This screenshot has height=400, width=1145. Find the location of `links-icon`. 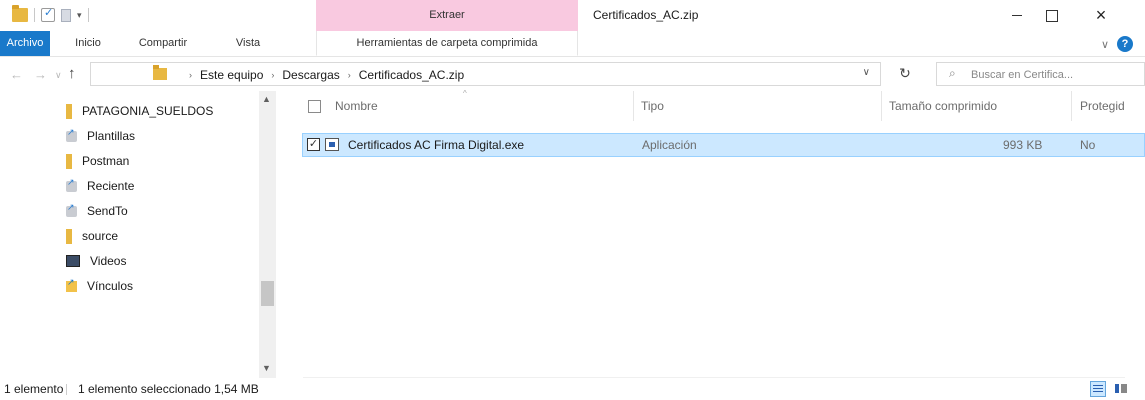

links-icon is located at coordinates (71, 284).